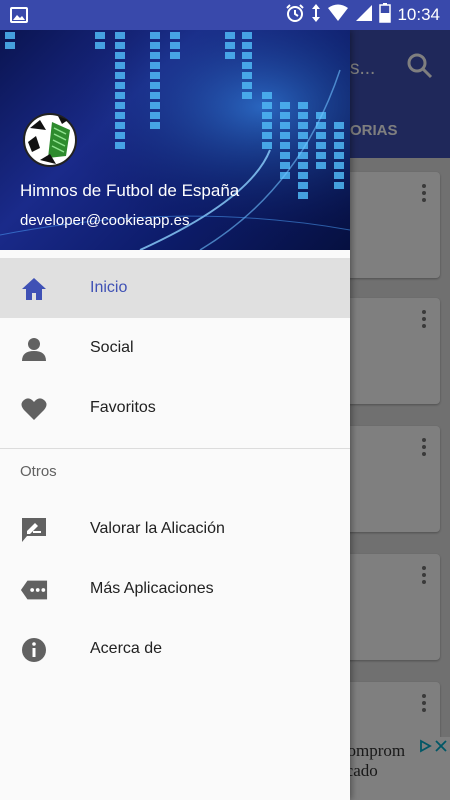 The width and height of the screenshot is (450, 800). I want to click on battery-icon, so click(385, 15).